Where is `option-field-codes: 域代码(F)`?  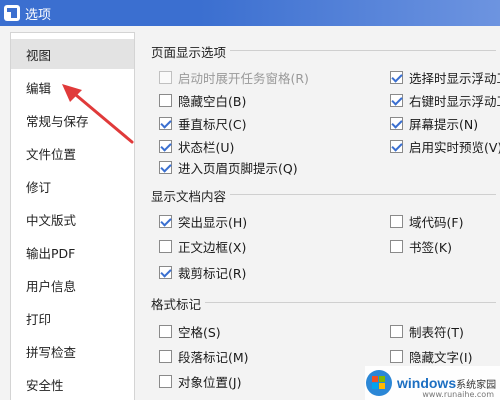 option-field-codes: 域代码(F) is located at coordinates (426, 221).